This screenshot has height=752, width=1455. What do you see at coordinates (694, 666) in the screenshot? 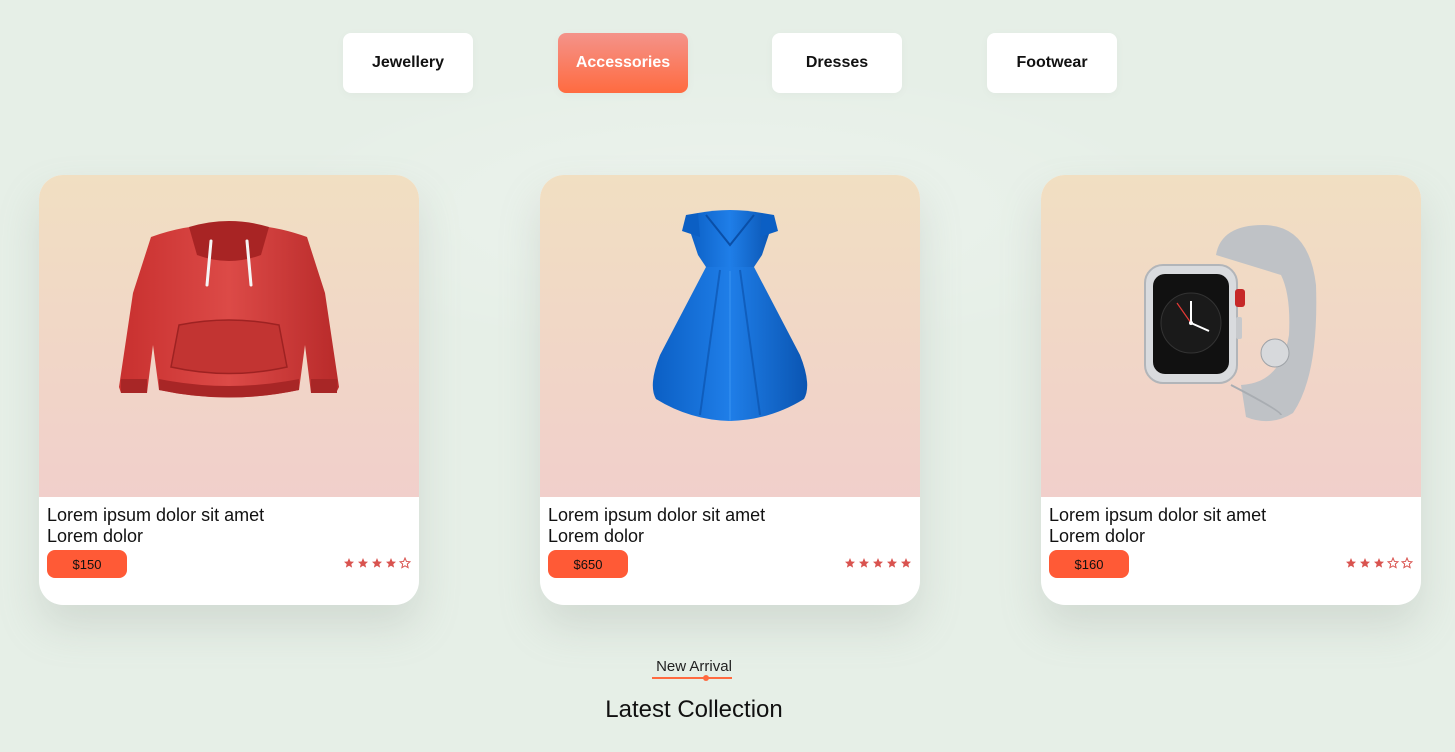
I see `section-subtitle: New Arrival` at bounding box center [694, 666].